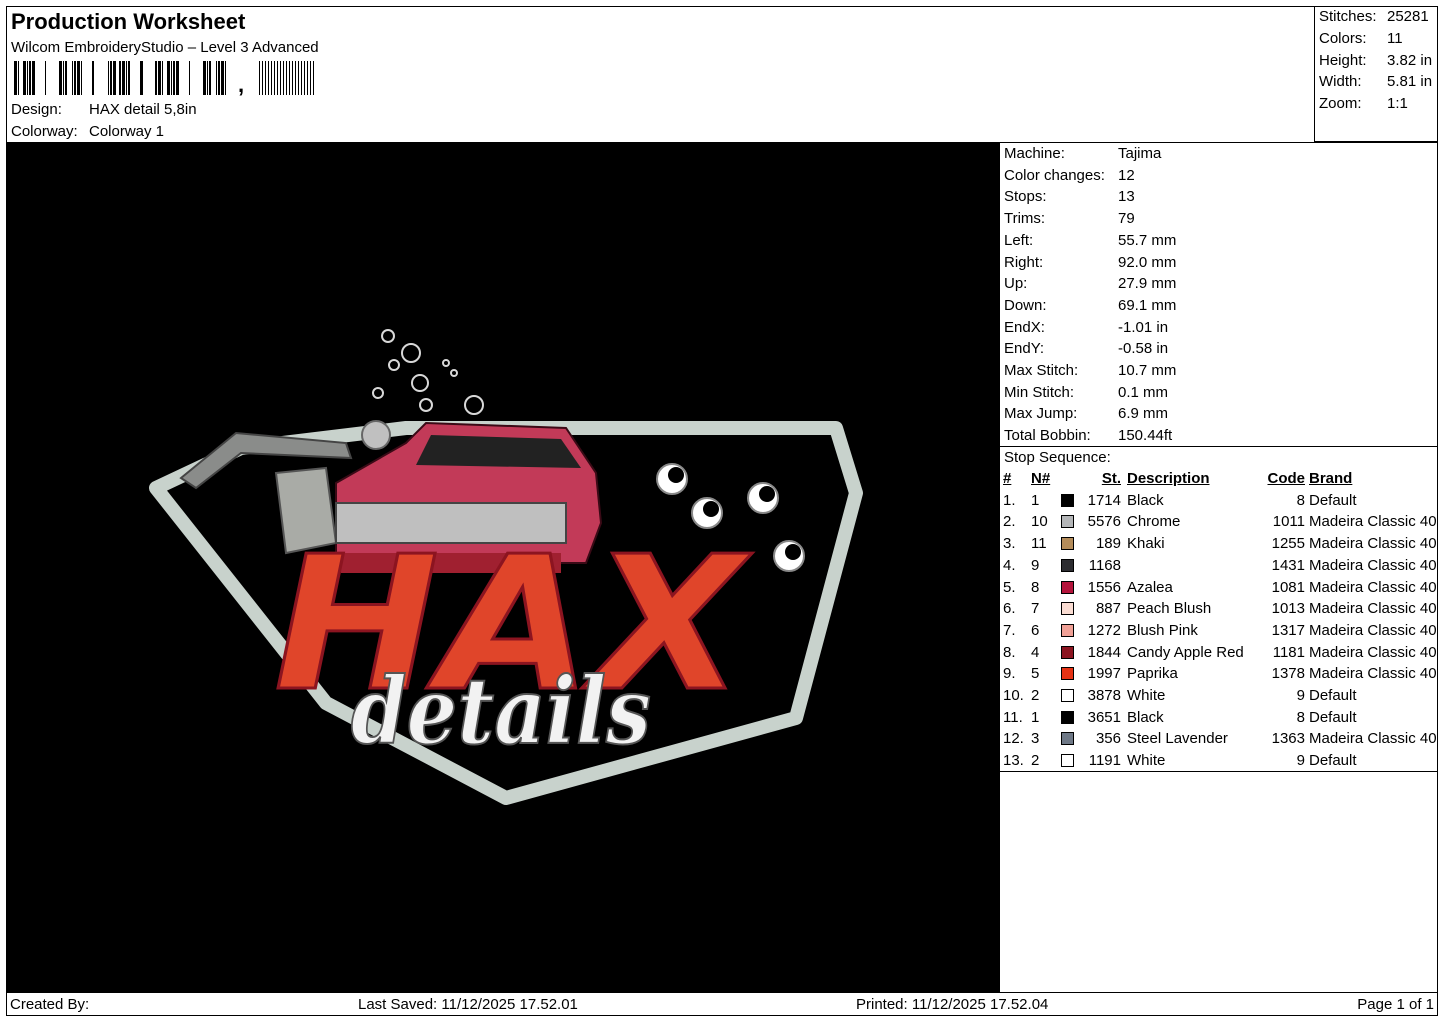 The image size is (1445, 1021). Describe the element at coordinates (1069, 196) in the screenshot. I see `info-row: Stops: 13` at that location.